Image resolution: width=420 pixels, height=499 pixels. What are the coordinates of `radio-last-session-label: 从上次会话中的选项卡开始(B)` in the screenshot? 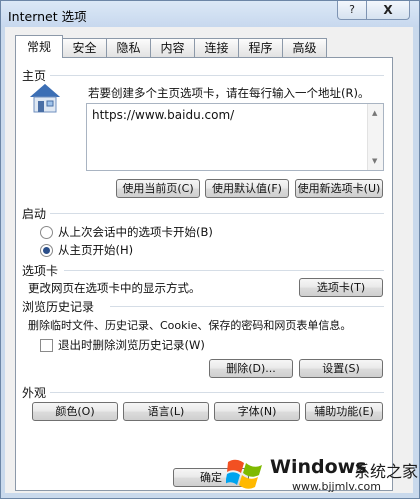 It's located at (135, 232).